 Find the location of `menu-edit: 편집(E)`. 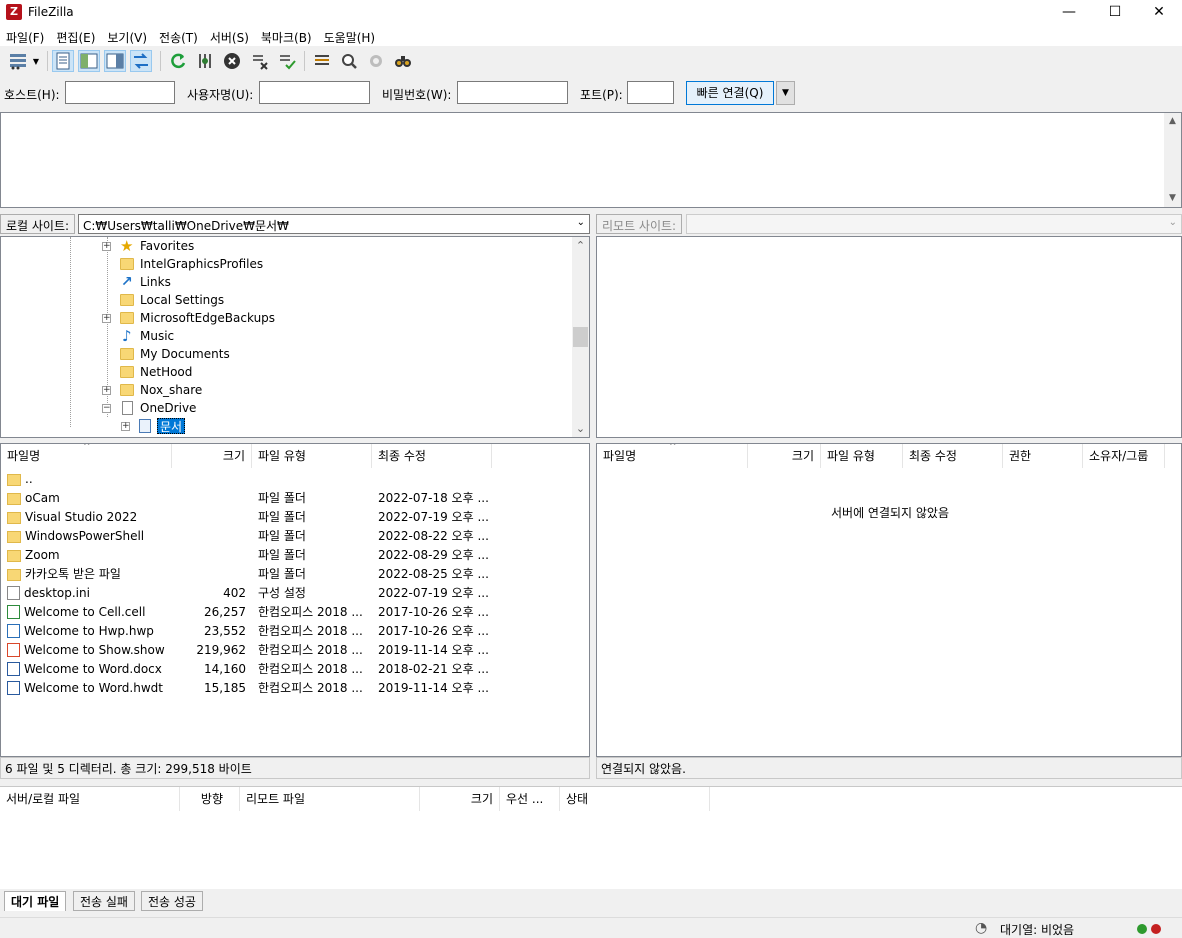

menu-edit: 편집(E) is located at coordinates (75, 36).